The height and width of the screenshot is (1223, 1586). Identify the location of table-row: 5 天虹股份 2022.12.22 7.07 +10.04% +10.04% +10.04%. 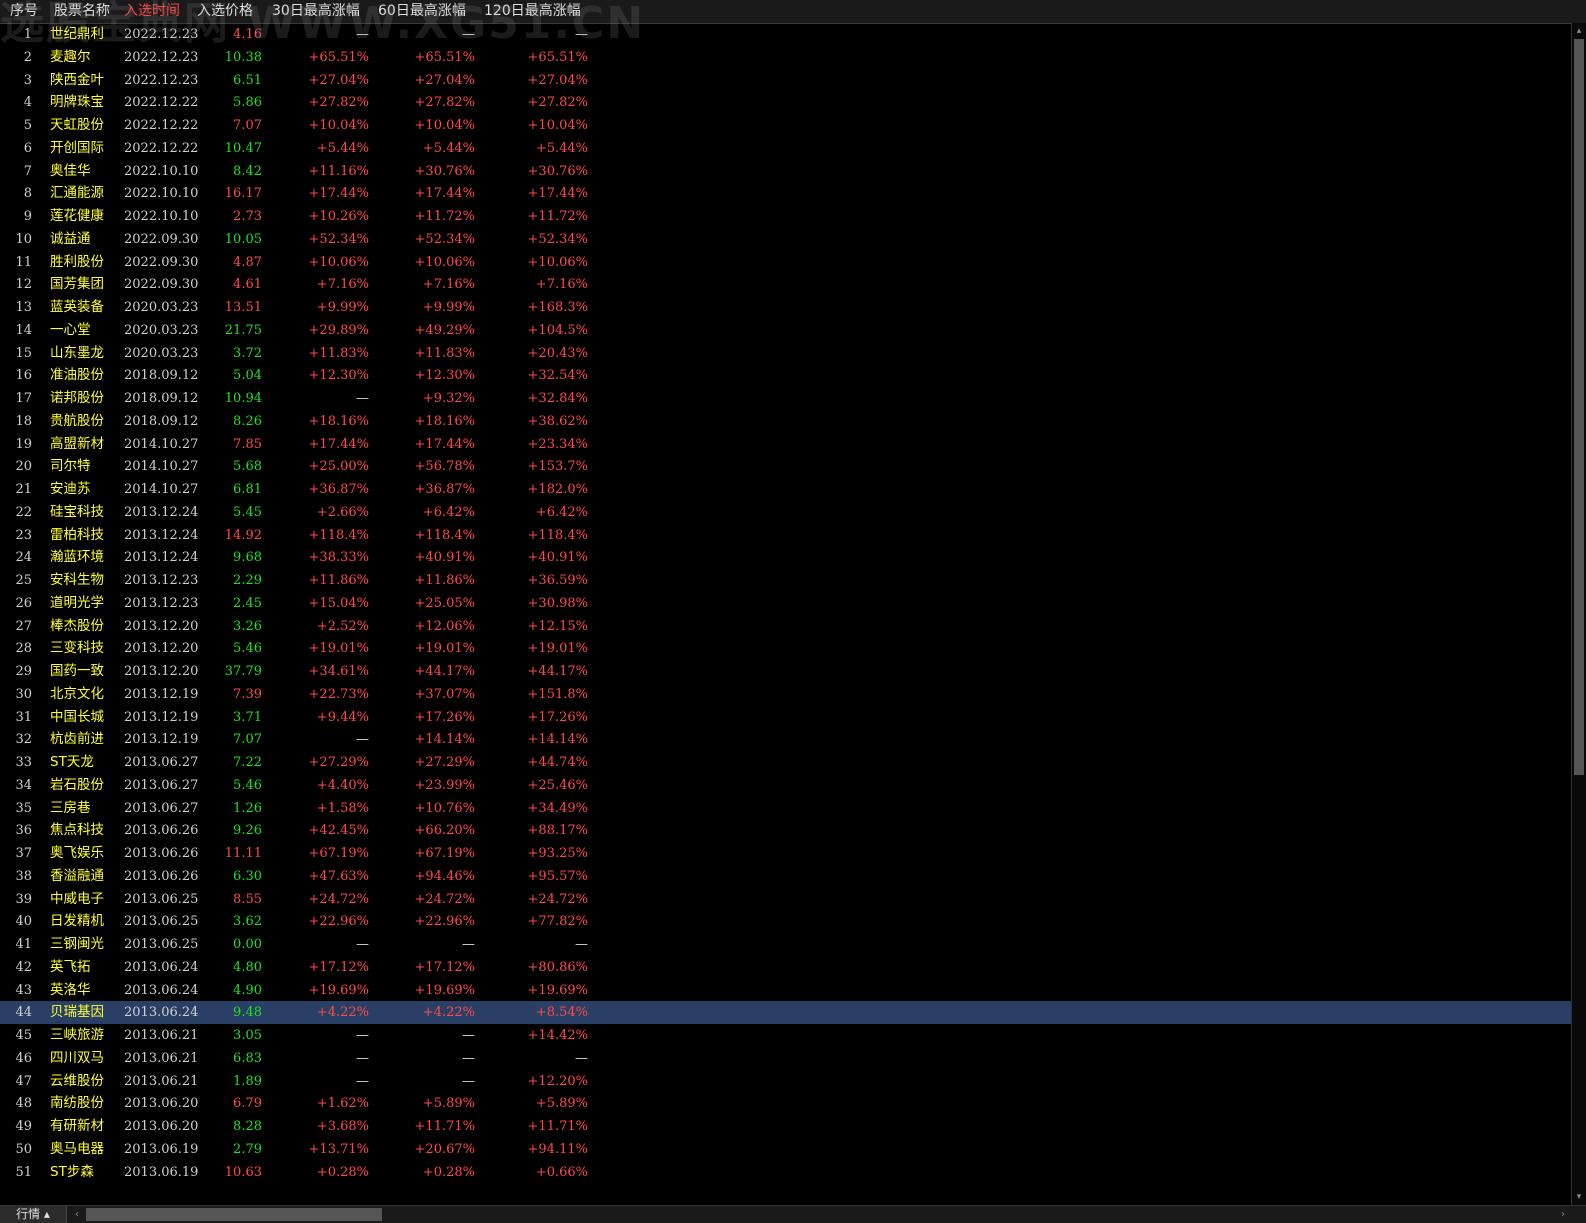
(786, 125).